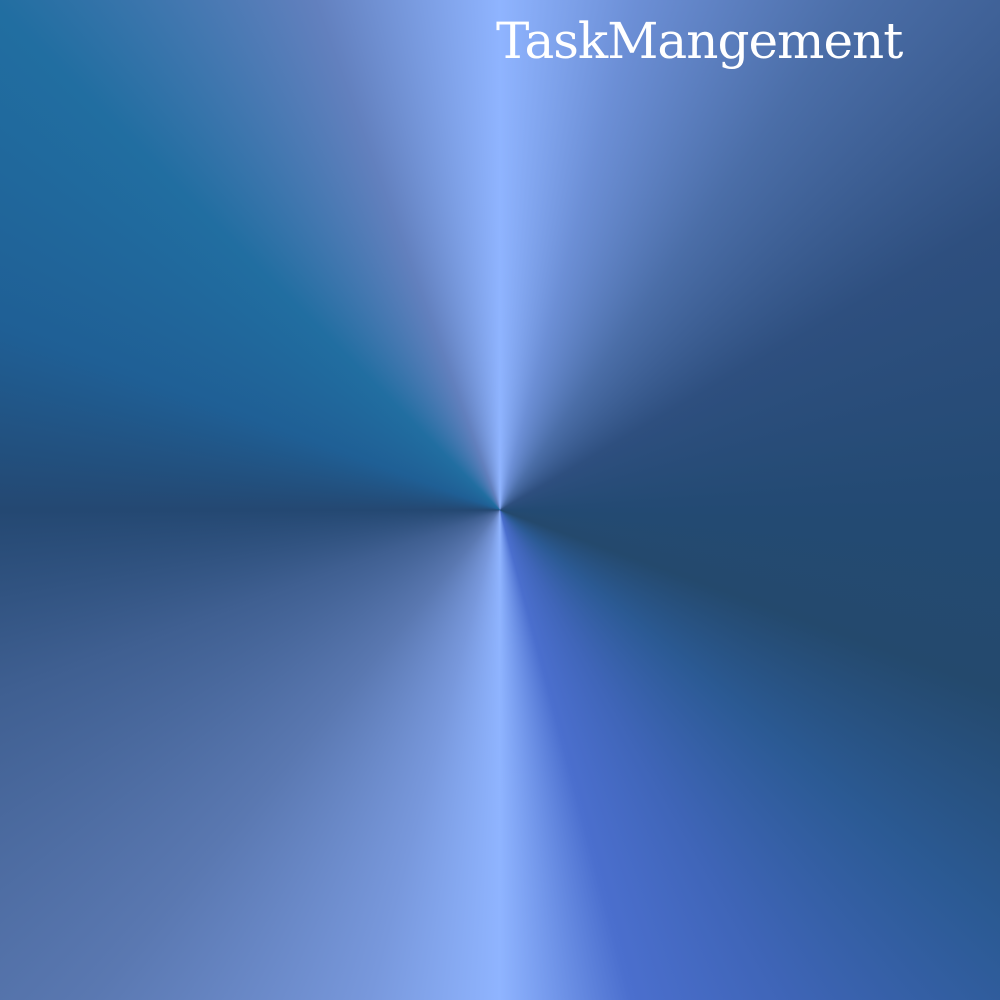  Describe the element at coordinates (699, 41) in the screenshot. I see `app-title: TaskMangement` at that location.